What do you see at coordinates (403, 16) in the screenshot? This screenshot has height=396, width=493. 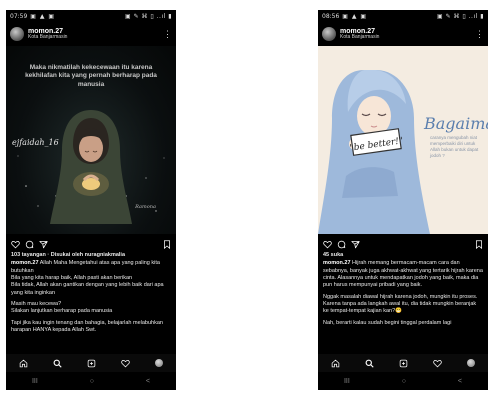 I see `status-bar: 08:56 ▣ ▲ ▣ ▣ ✎ ⌘ ▯ ..ıl ▮` at bounding box center [403, 16].